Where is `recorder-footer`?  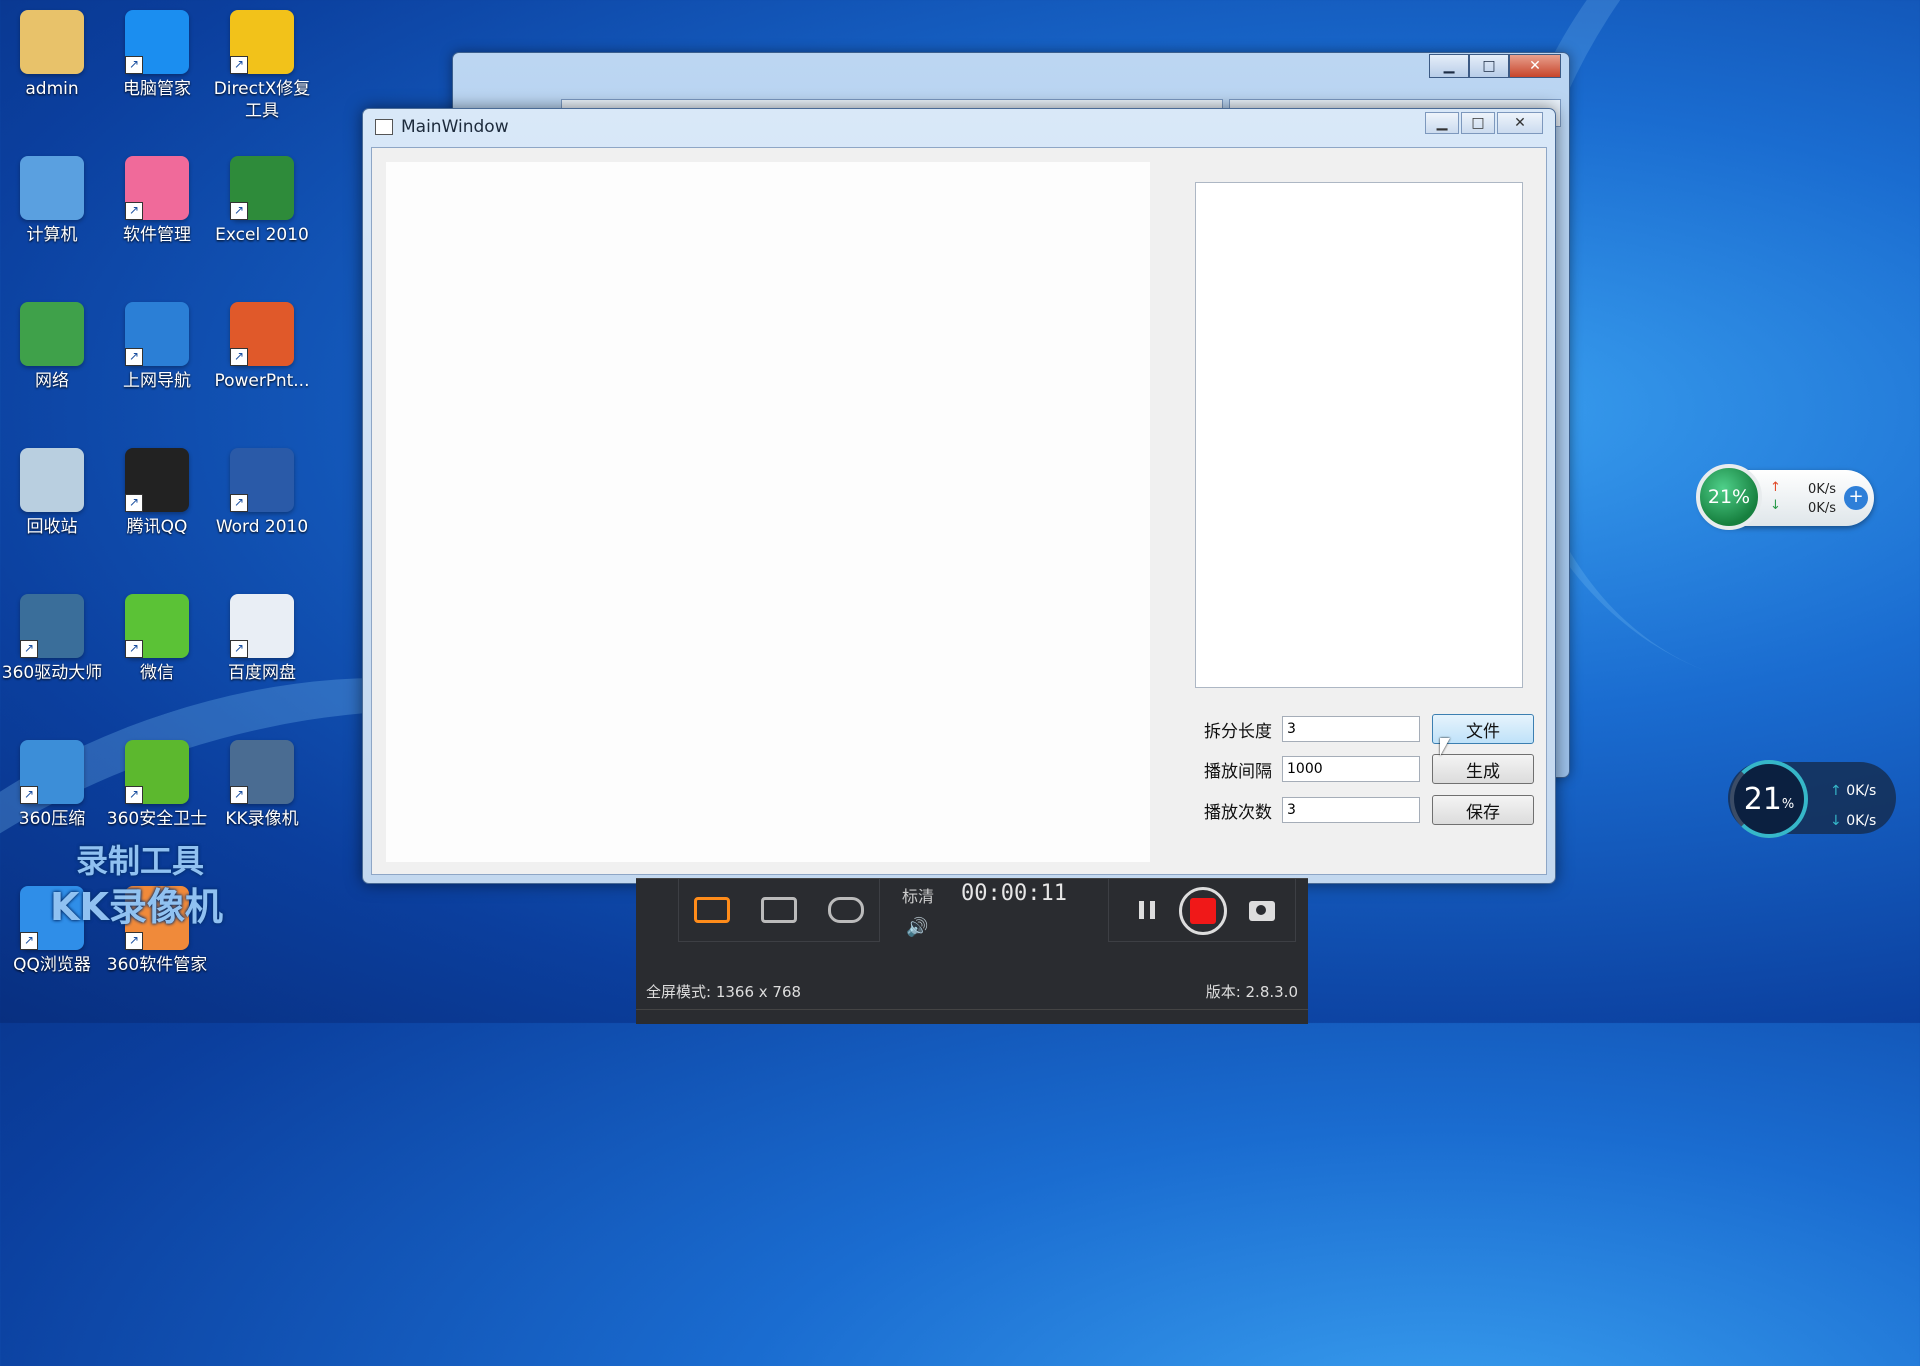 recorder-footer is located at coordinates (972, 1016).